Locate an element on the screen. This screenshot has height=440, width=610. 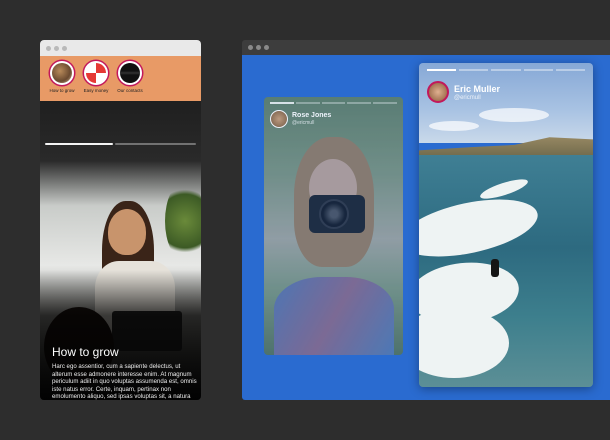
stories-bar: How to grow Easy money Our contacts is located at coordinates (120, 78).